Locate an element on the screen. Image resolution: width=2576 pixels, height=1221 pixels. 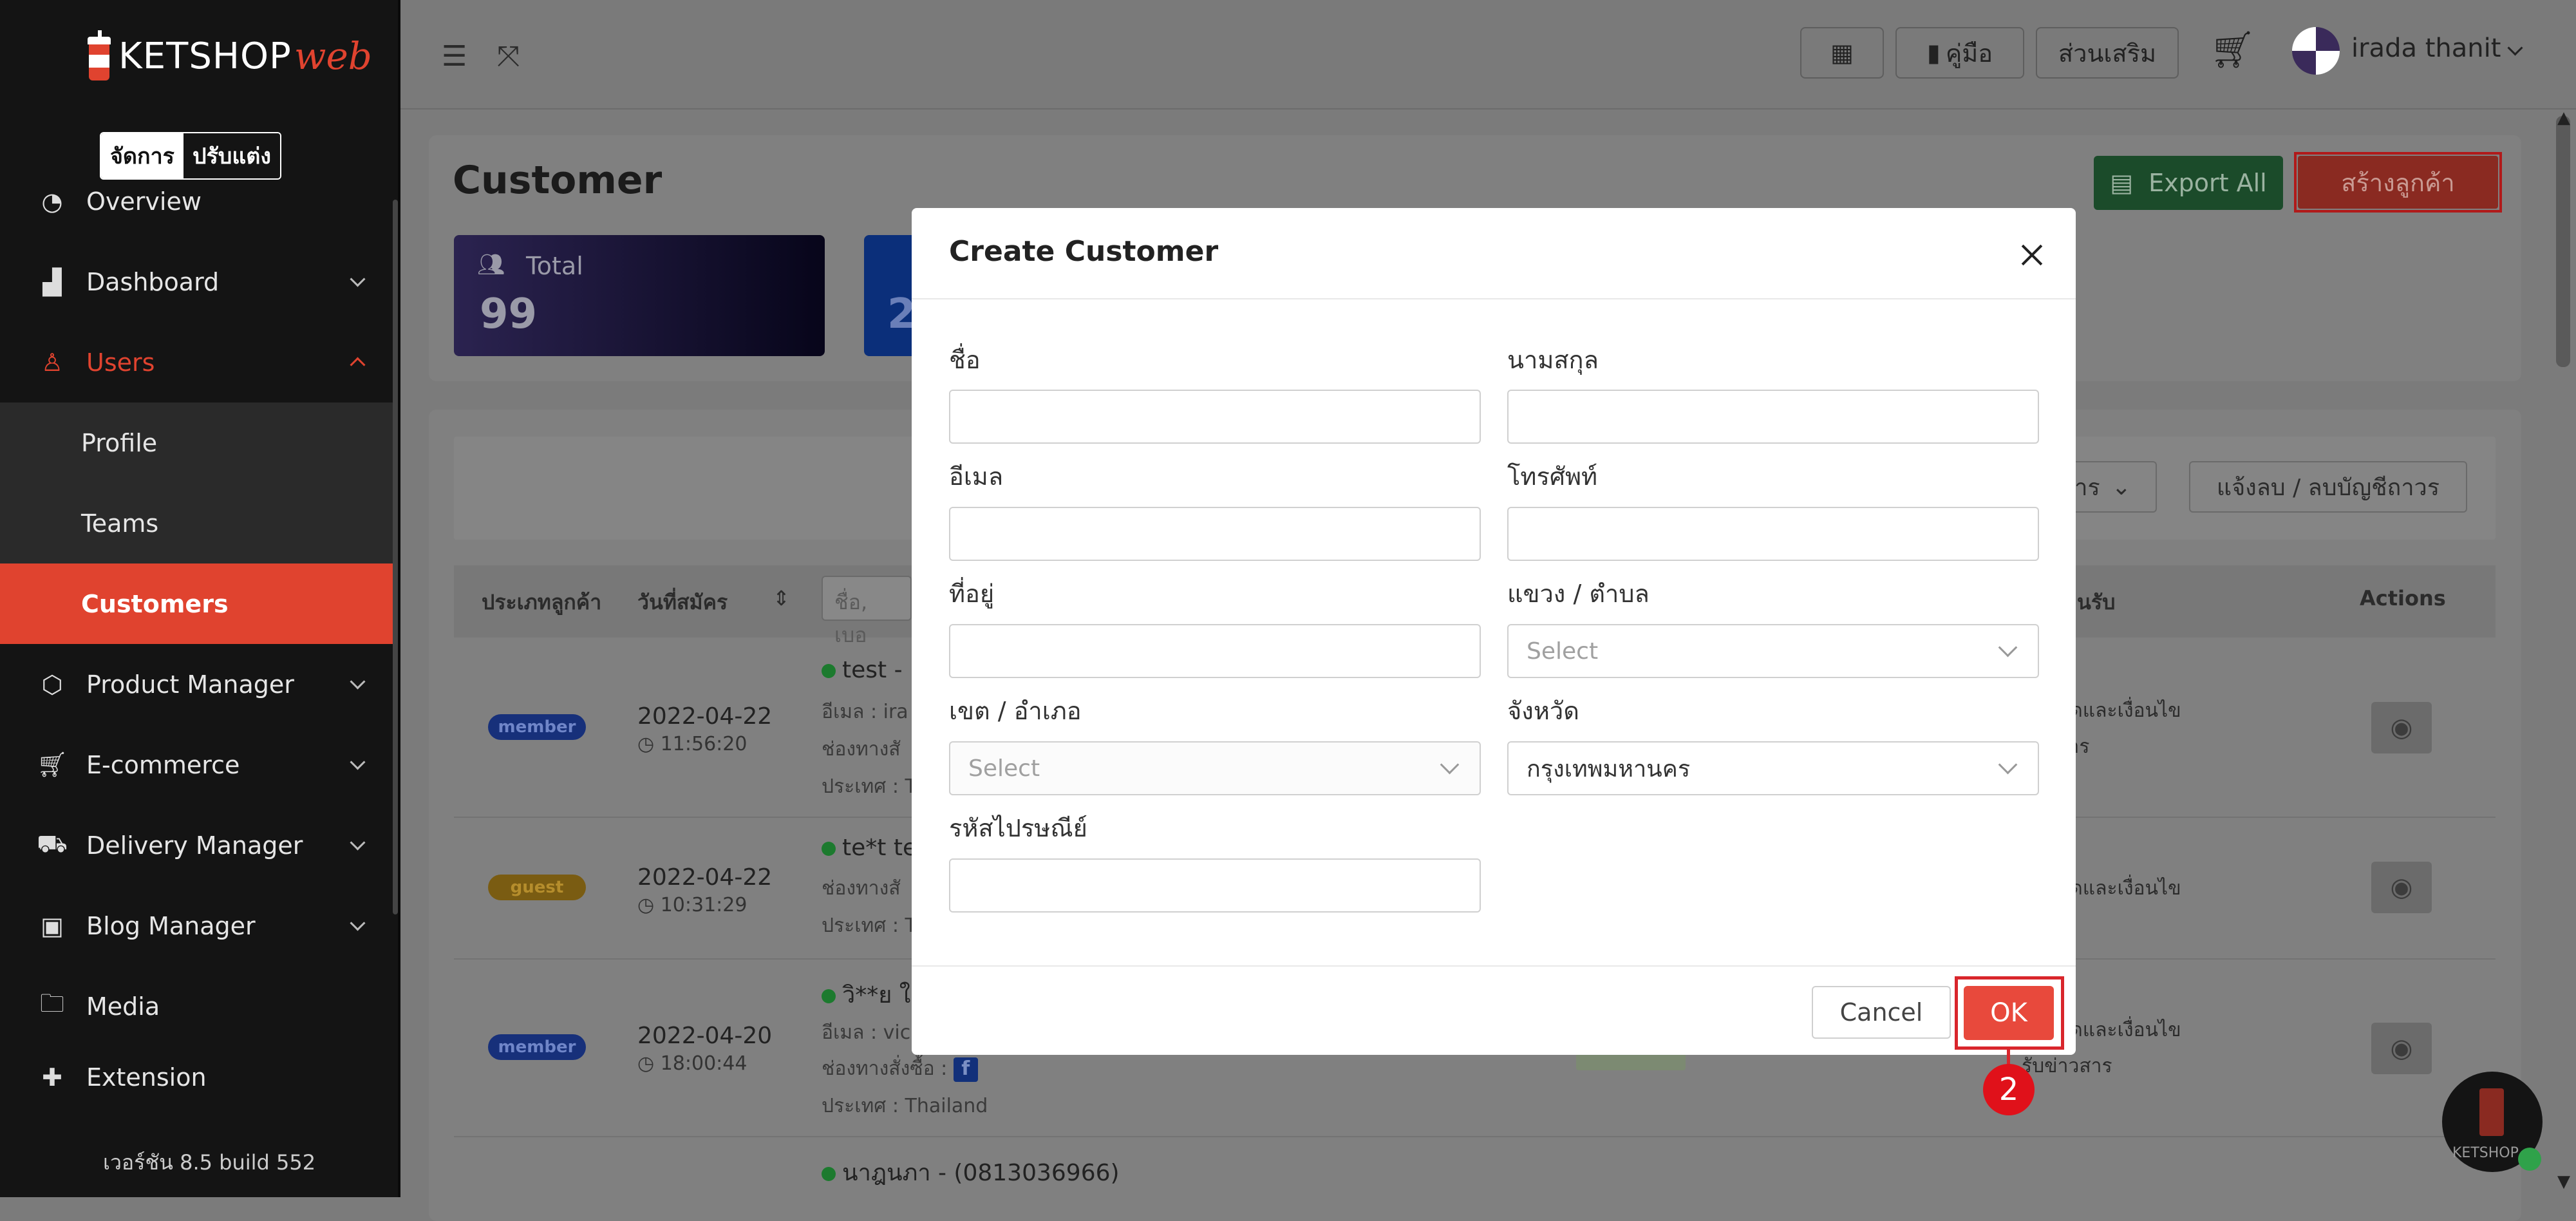
sidebar-item-blog-manager: ▣ Blog Manager is located at coordinates (197, 925).